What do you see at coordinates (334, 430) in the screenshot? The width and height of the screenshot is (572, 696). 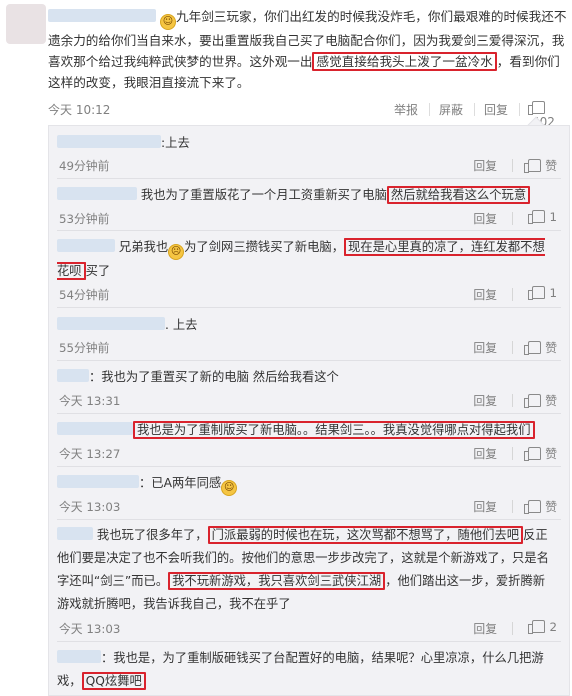 I see `highlight-box: 我也是为了重制版买了新电脑。。结果剑三。。我真没觉得哪点对得起我们` at bounding box center [334, 430].